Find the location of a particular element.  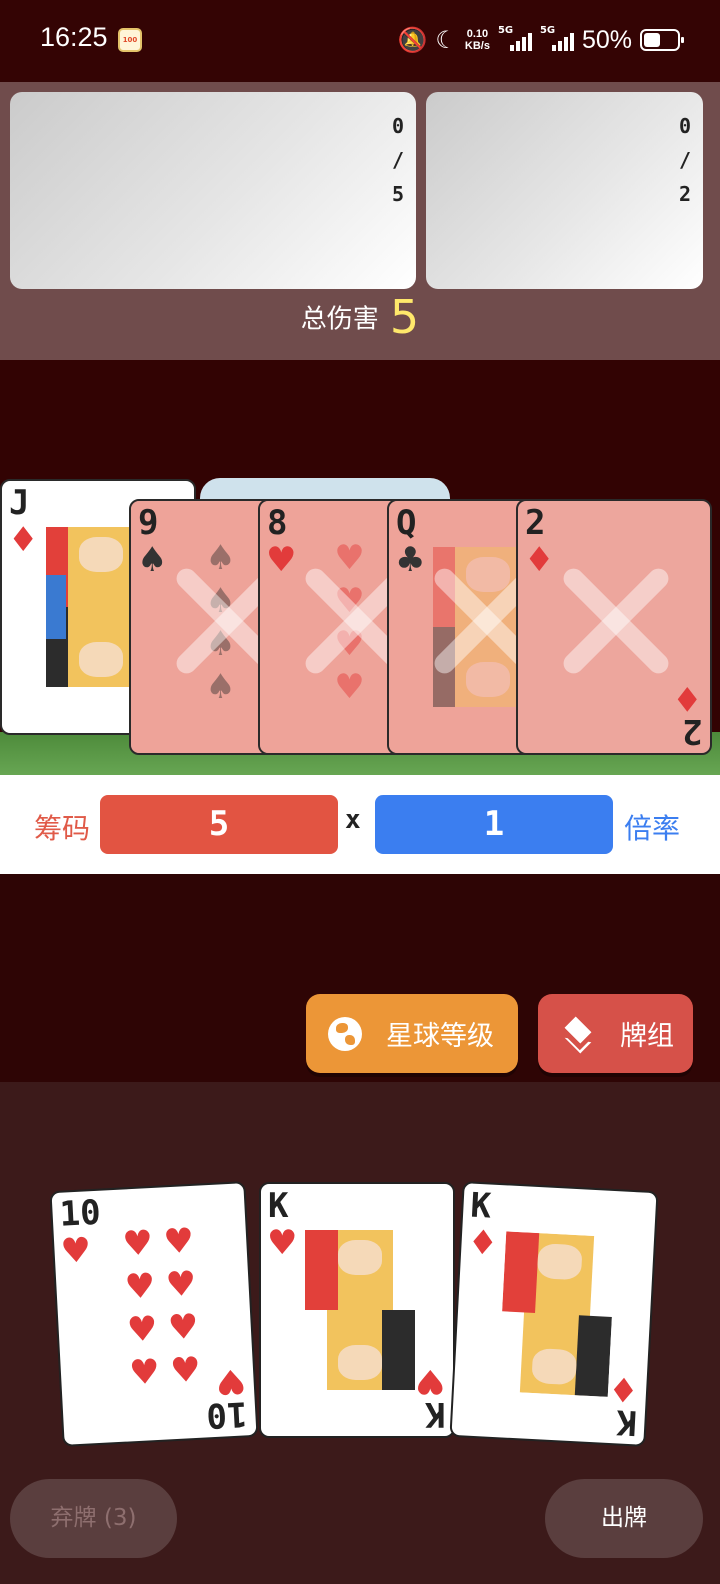

signal-1-icon: 5G is located at coordinates (515, 38).